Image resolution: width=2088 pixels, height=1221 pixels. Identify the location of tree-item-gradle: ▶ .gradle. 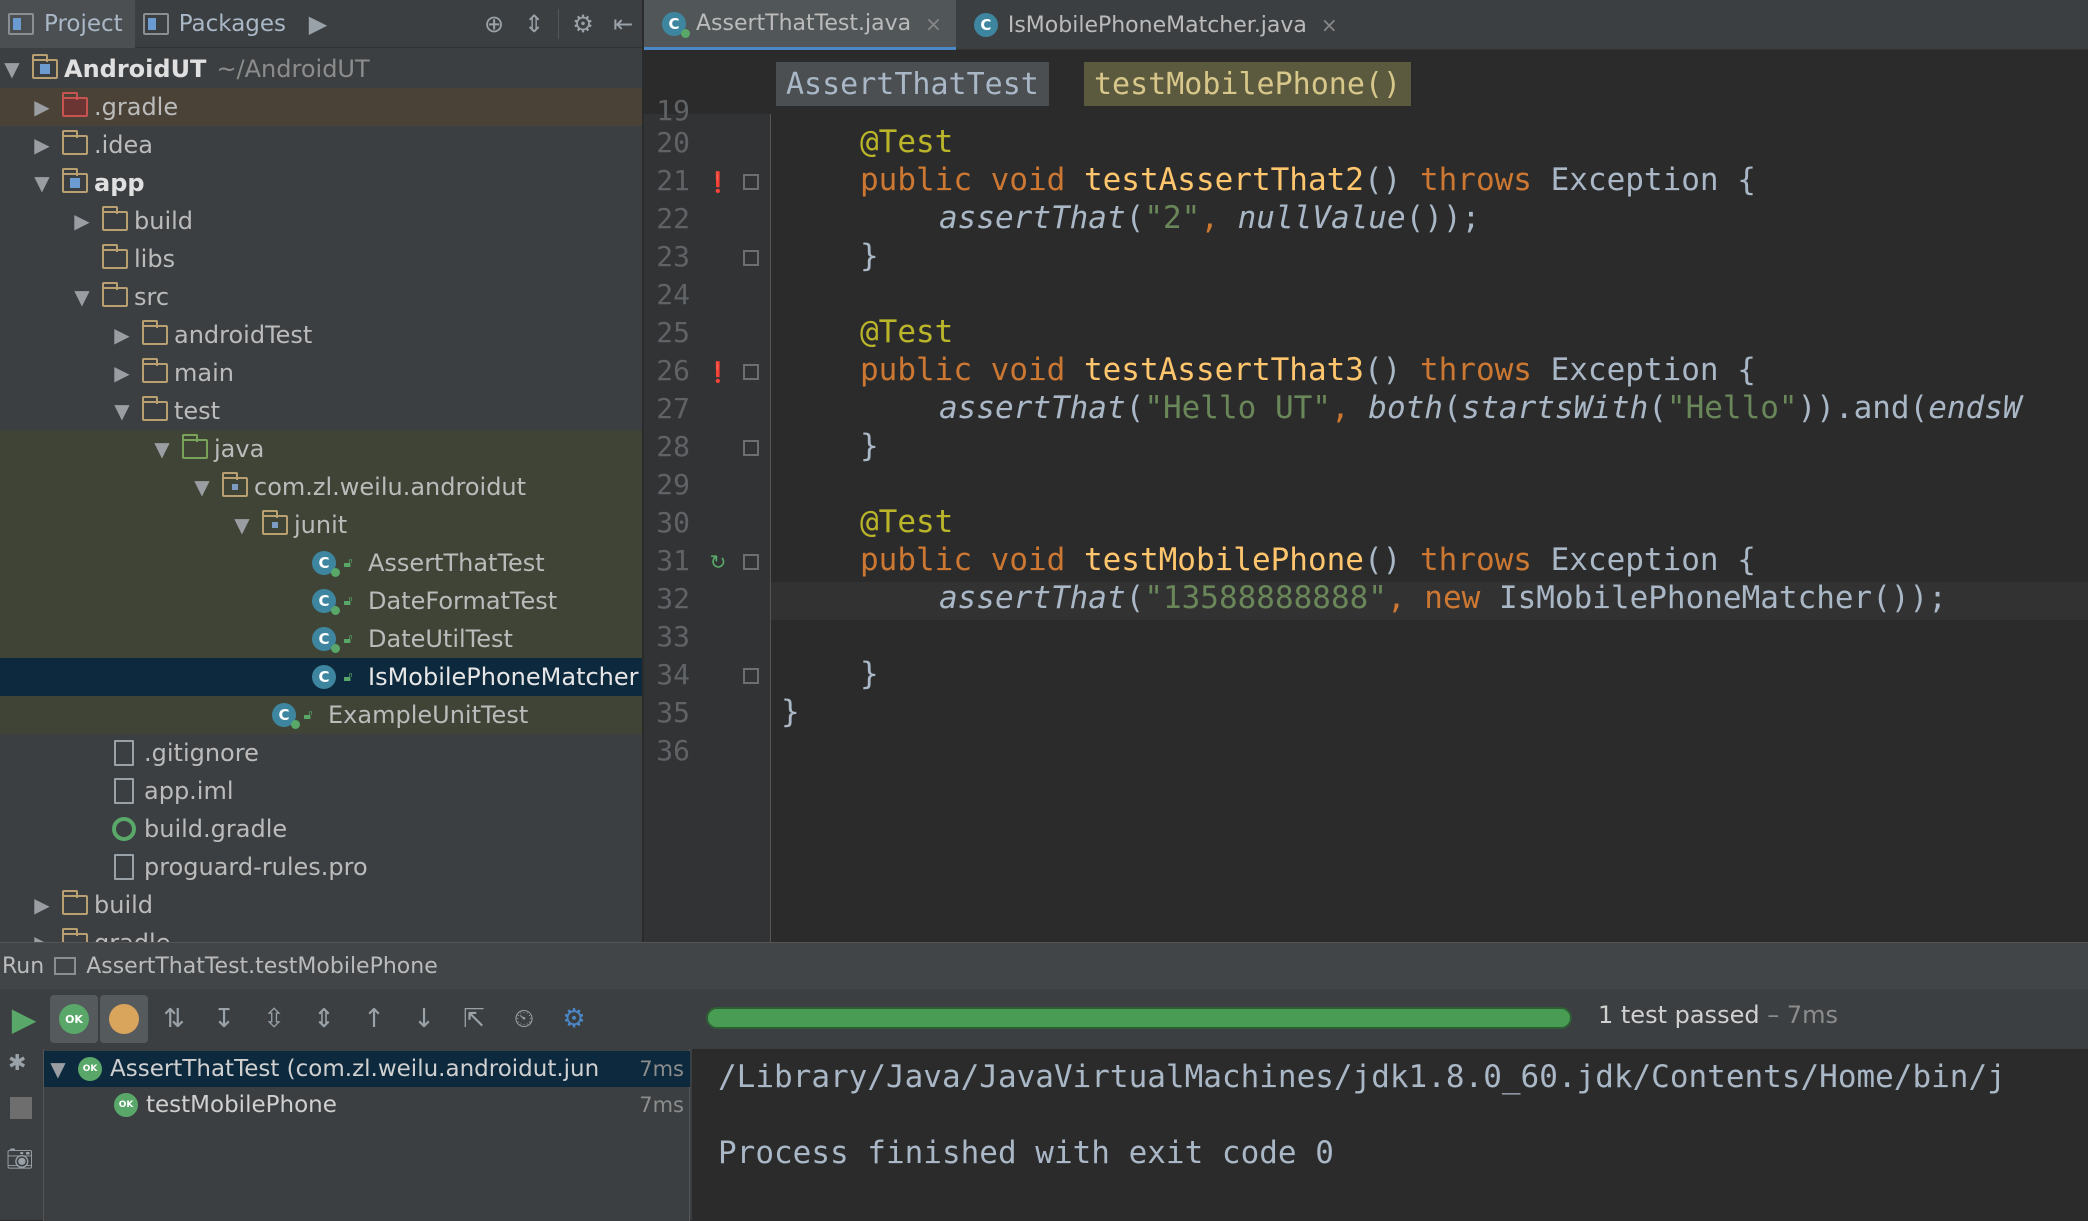
(321, 107).